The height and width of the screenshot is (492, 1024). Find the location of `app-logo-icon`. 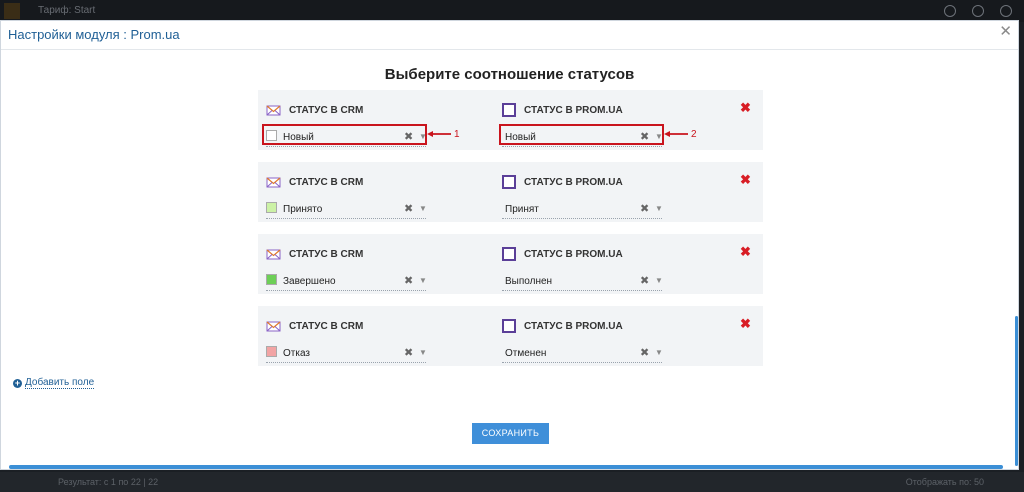

app-logo-icon is located at coordinates (12, 11).